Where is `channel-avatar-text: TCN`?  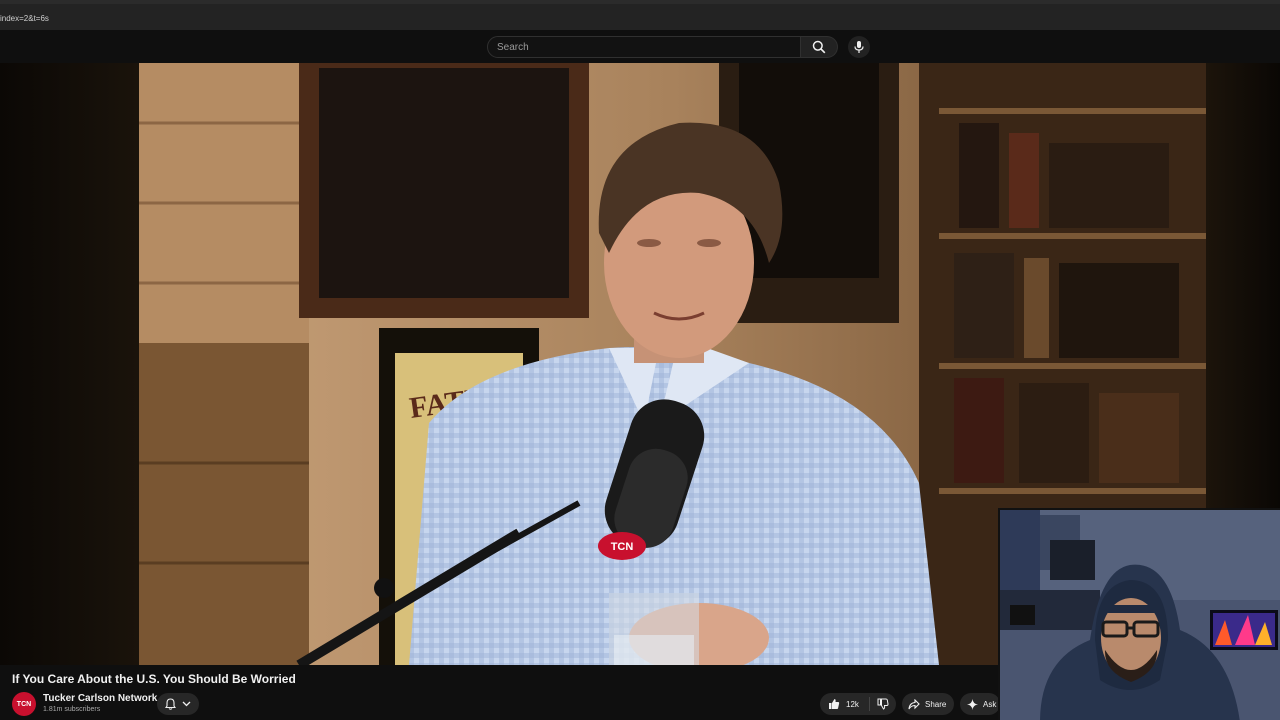
channel-avatar-text: TCN is located at coordinates (24, 704).